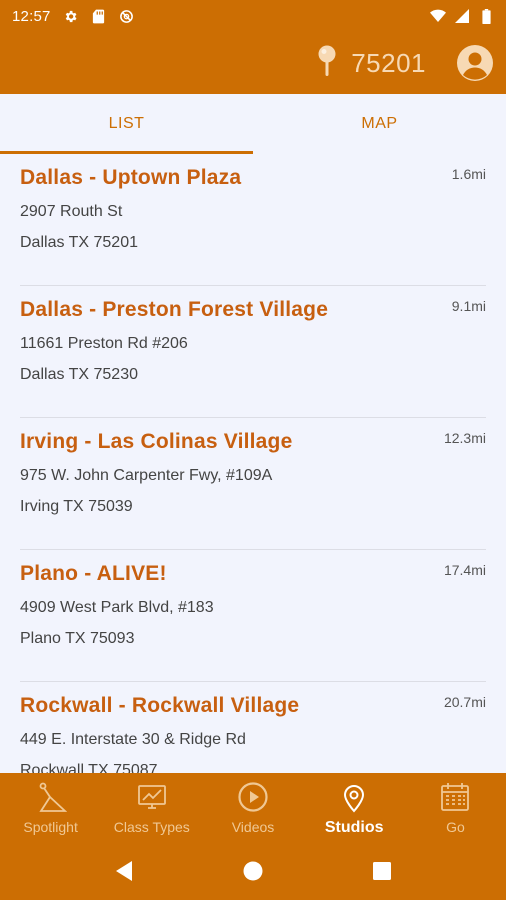 This screenshot has width=506, height=900. I want to click on studio-name: Plano - ALIVE!, so click(93, 573).